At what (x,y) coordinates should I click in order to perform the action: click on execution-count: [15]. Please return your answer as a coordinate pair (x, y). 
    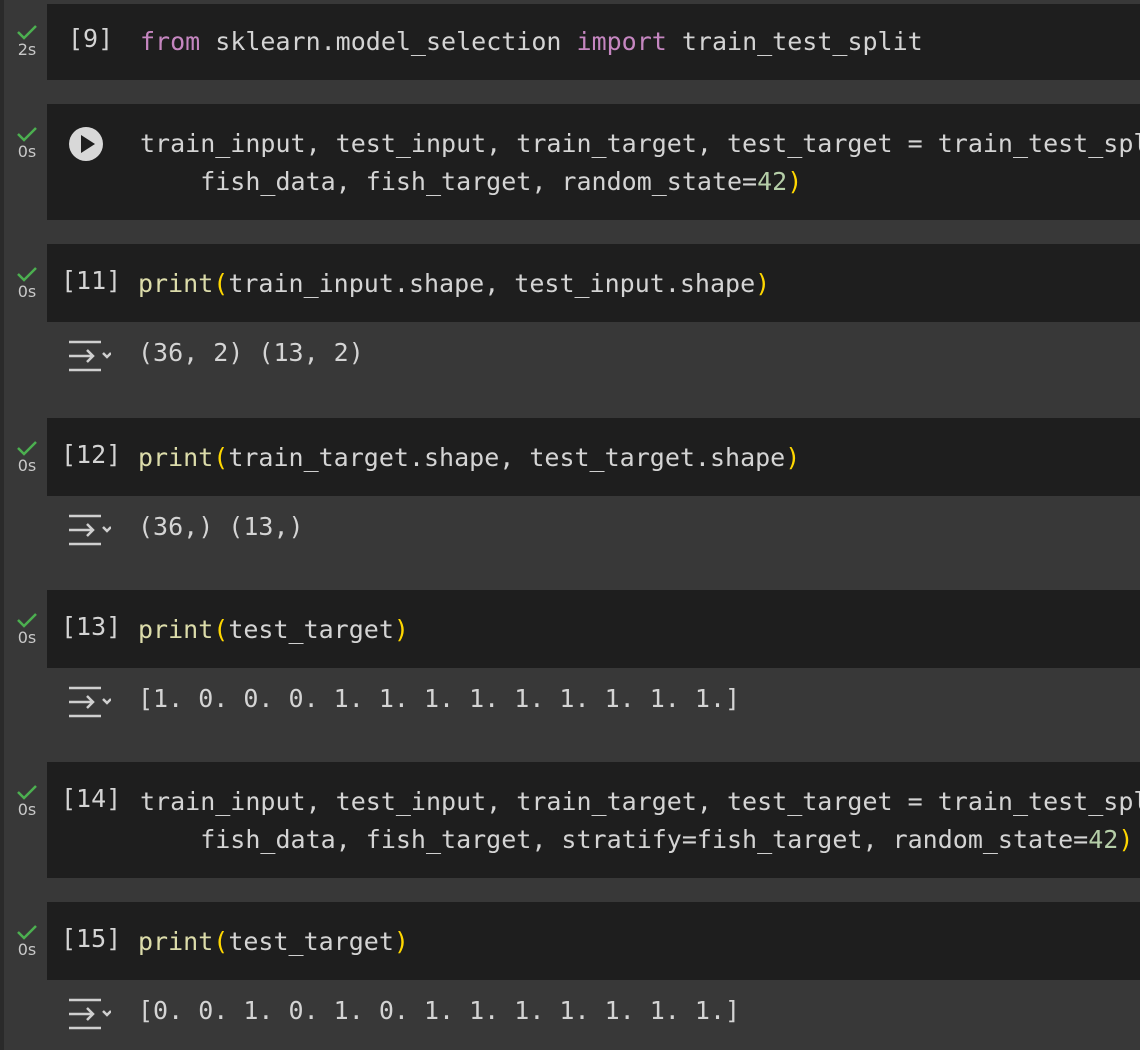
    Looking at the image, I should click on (91, 938).